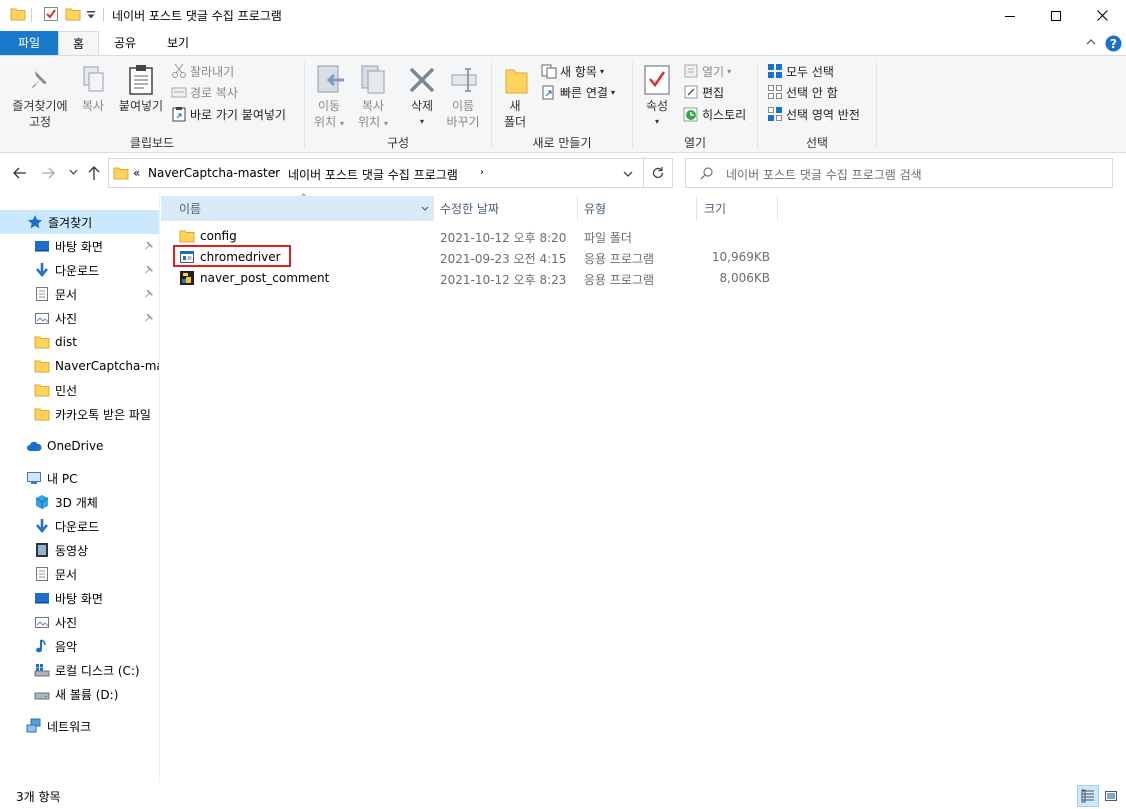 The height and width of the screenshot is (809, 1126). What do you see at coordinates (78, 43) in the screenshot?
I see `tab-home: 홈` at bounding box center [78, 43].